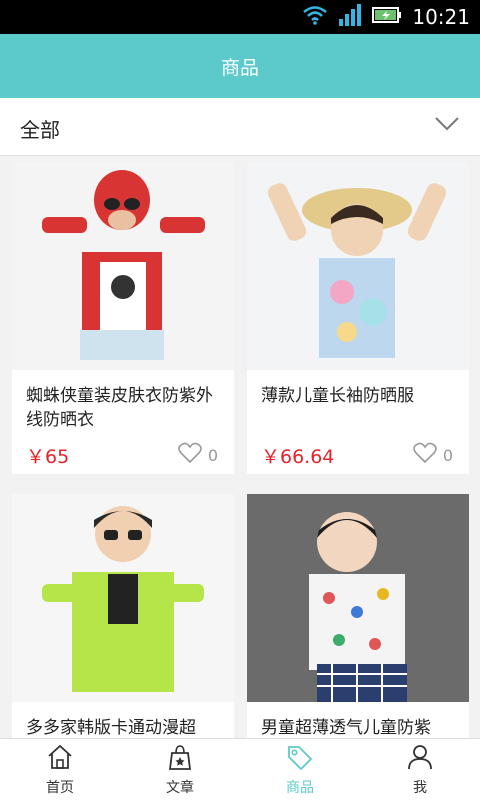  Describe the element at coordinates (40, 130) in the screenshot. I see `filter-label: 全部` at that location.